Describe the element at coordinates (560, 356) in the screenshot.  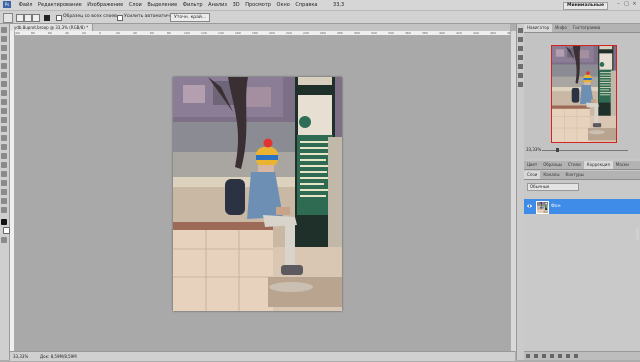
I see `new-group-icon` at that location.